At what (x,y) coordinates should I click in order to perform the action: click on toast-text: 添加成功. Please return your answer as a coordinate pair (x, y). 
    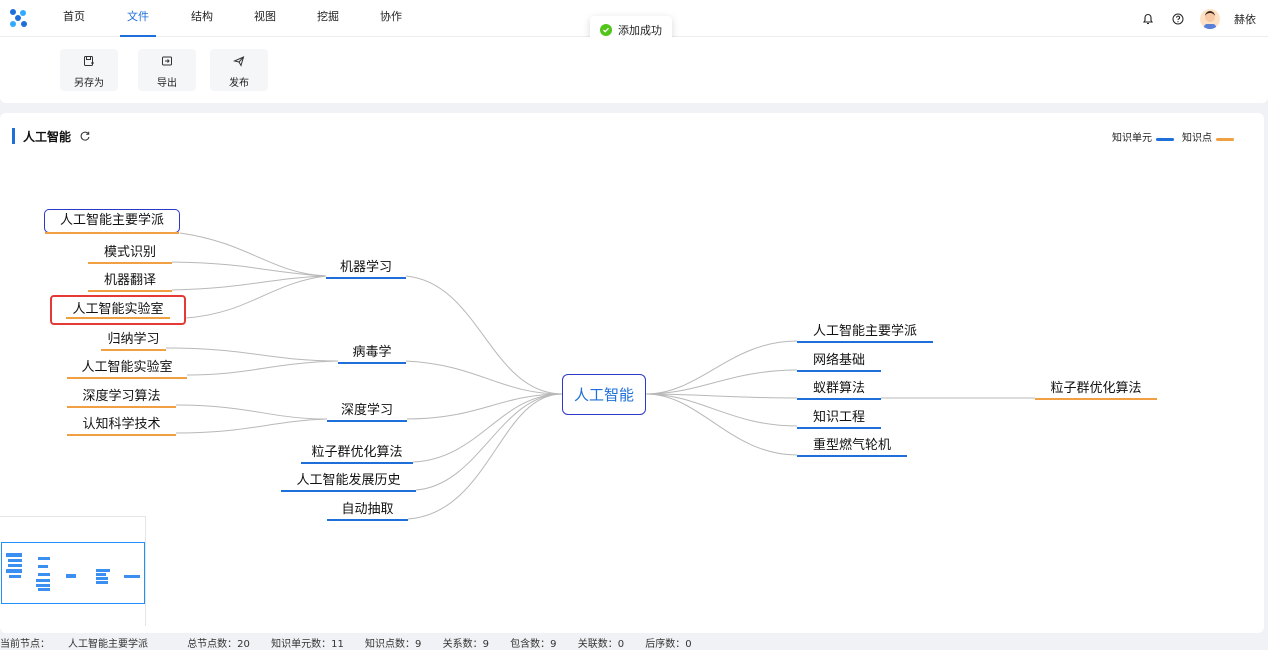
    Looking at the image, I should click on (640, 30).